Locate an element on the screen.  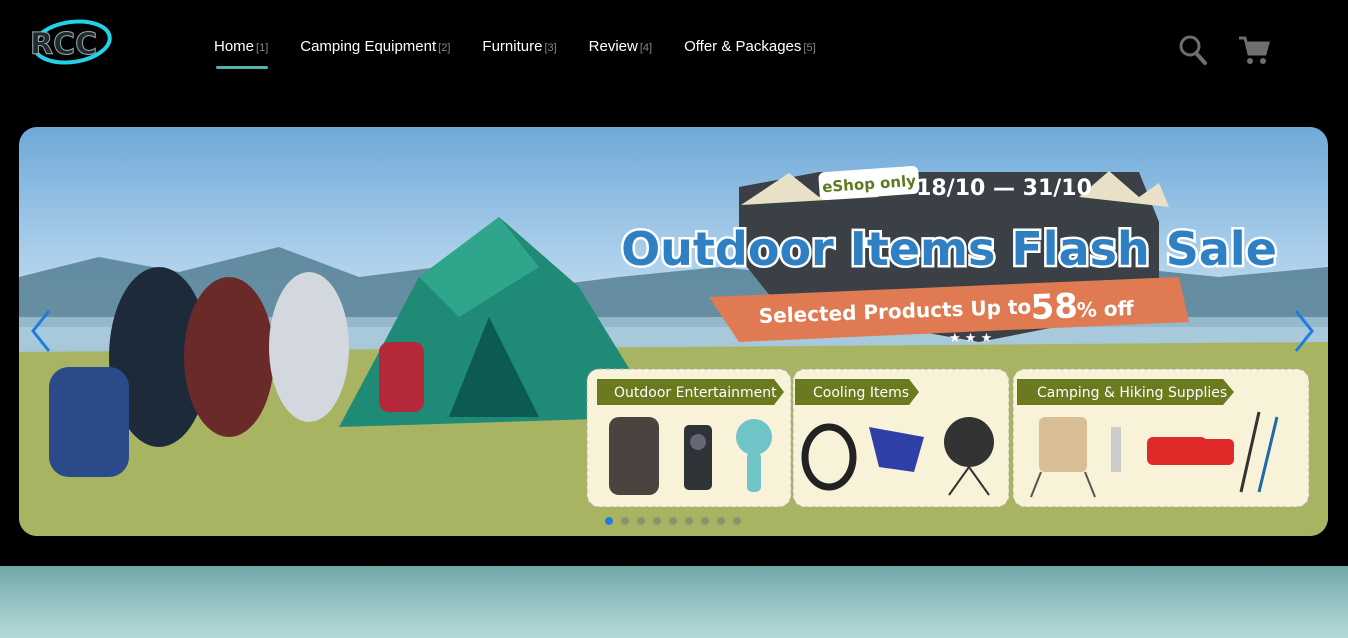
nav-review: Review [4] is located at coordinates (620, 46).